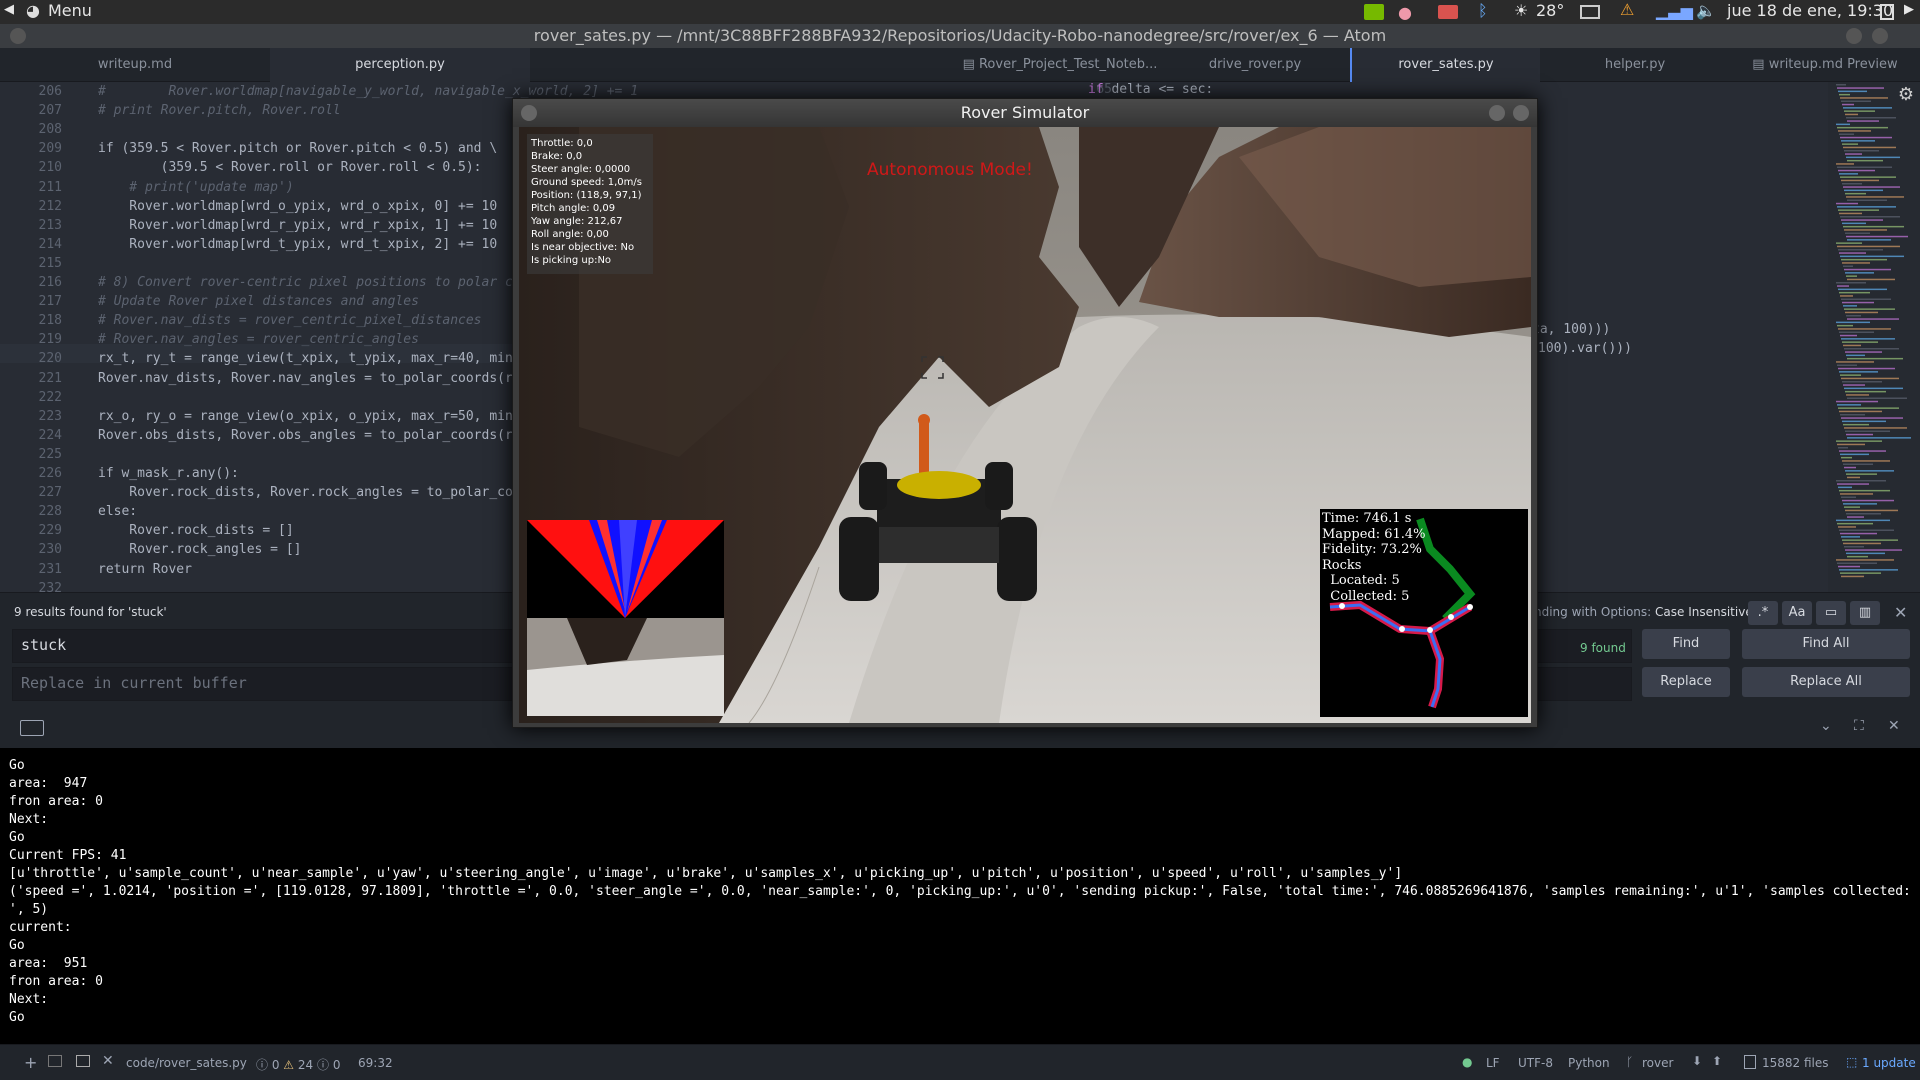 This screenshot has height=1080, width=1920. Describe the element at coordinates (1894, 726) in the screenshot. I see `close-terminal-icon: ✕` at that location.